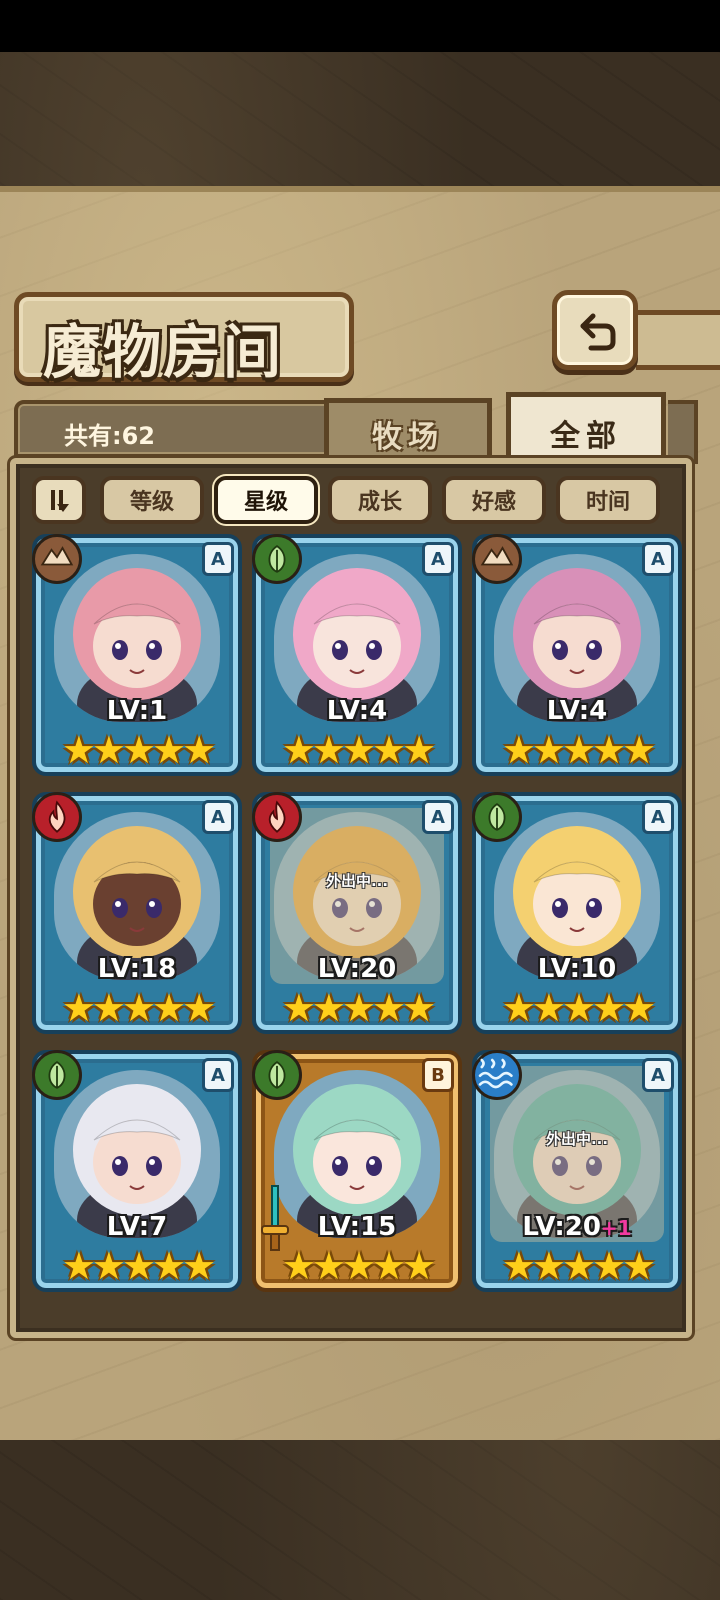 Image resolution: width=720 pixels, height=1600 pixels. I want to click on title-plate: 魔物房间, so click(184, 339).